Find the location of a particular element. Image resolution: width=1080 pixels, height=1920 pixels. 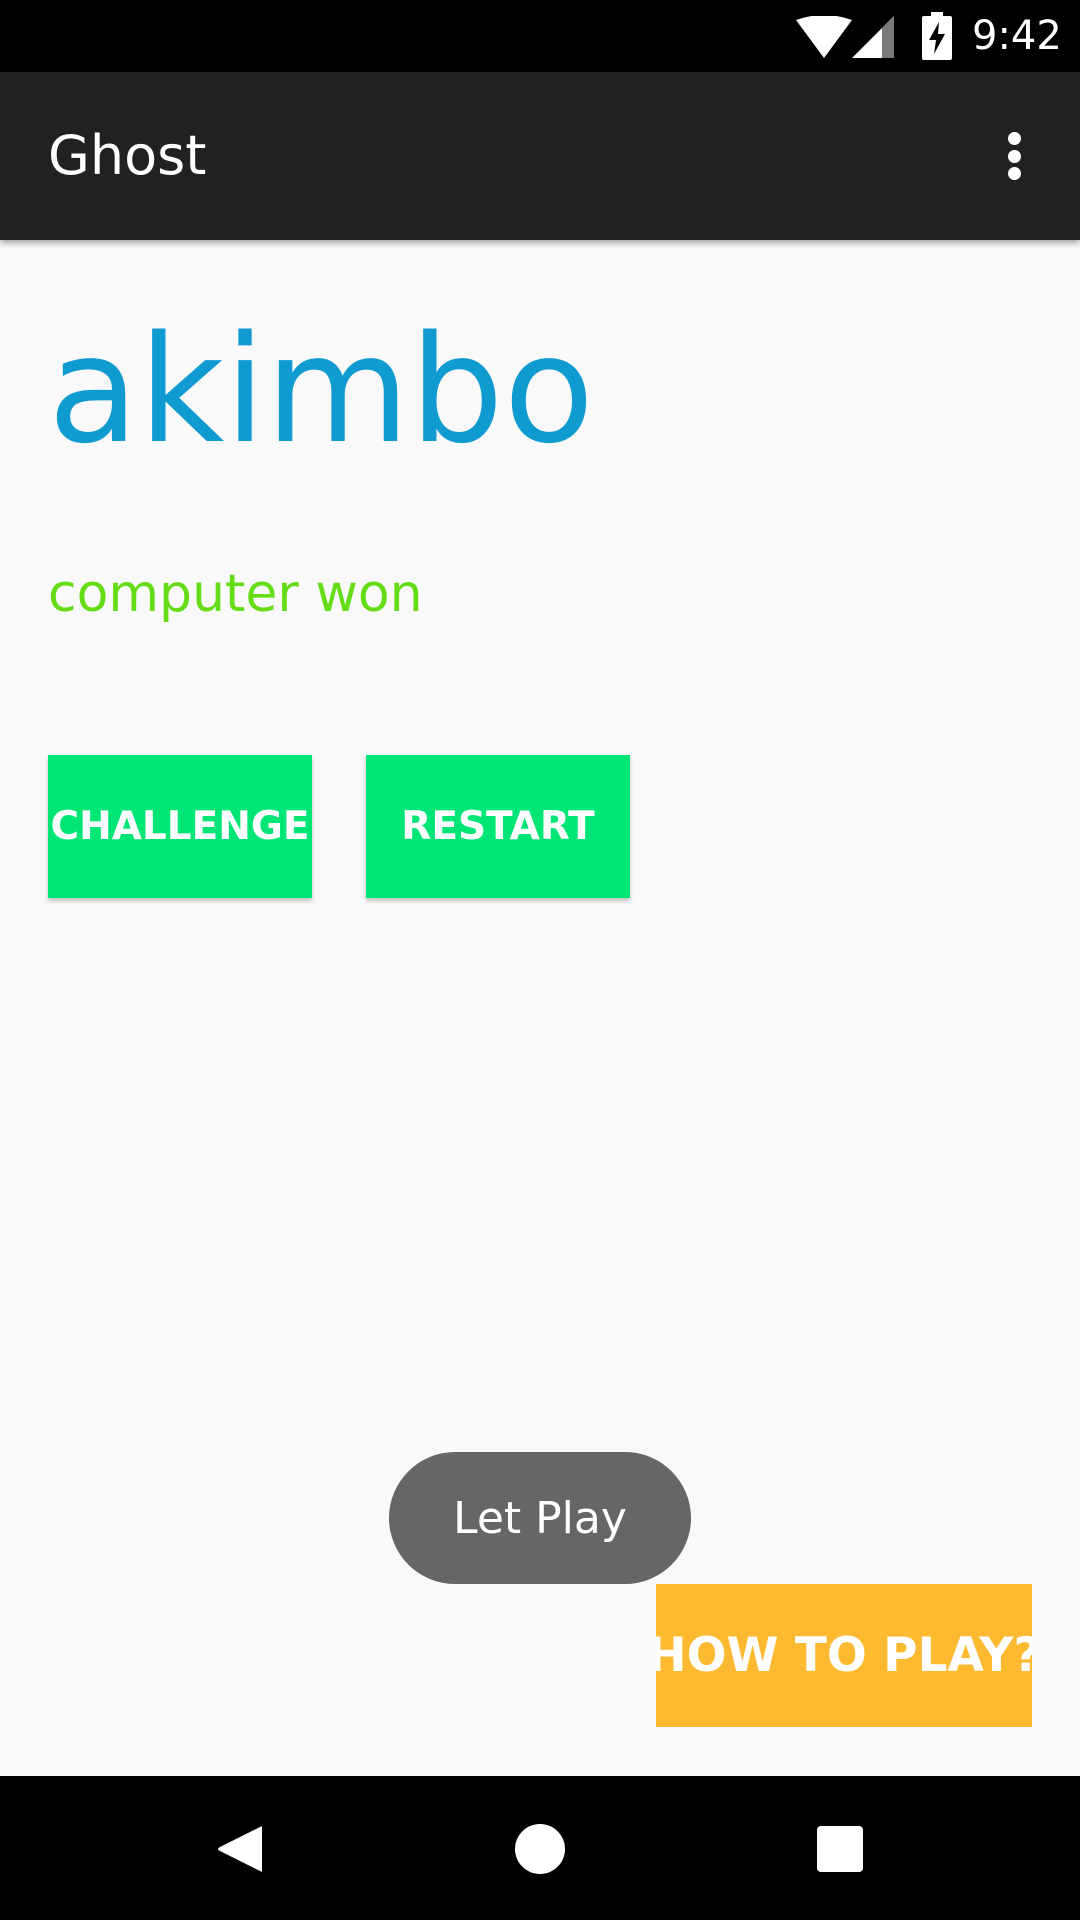

back-icon is located at coordinates (240, 1849).